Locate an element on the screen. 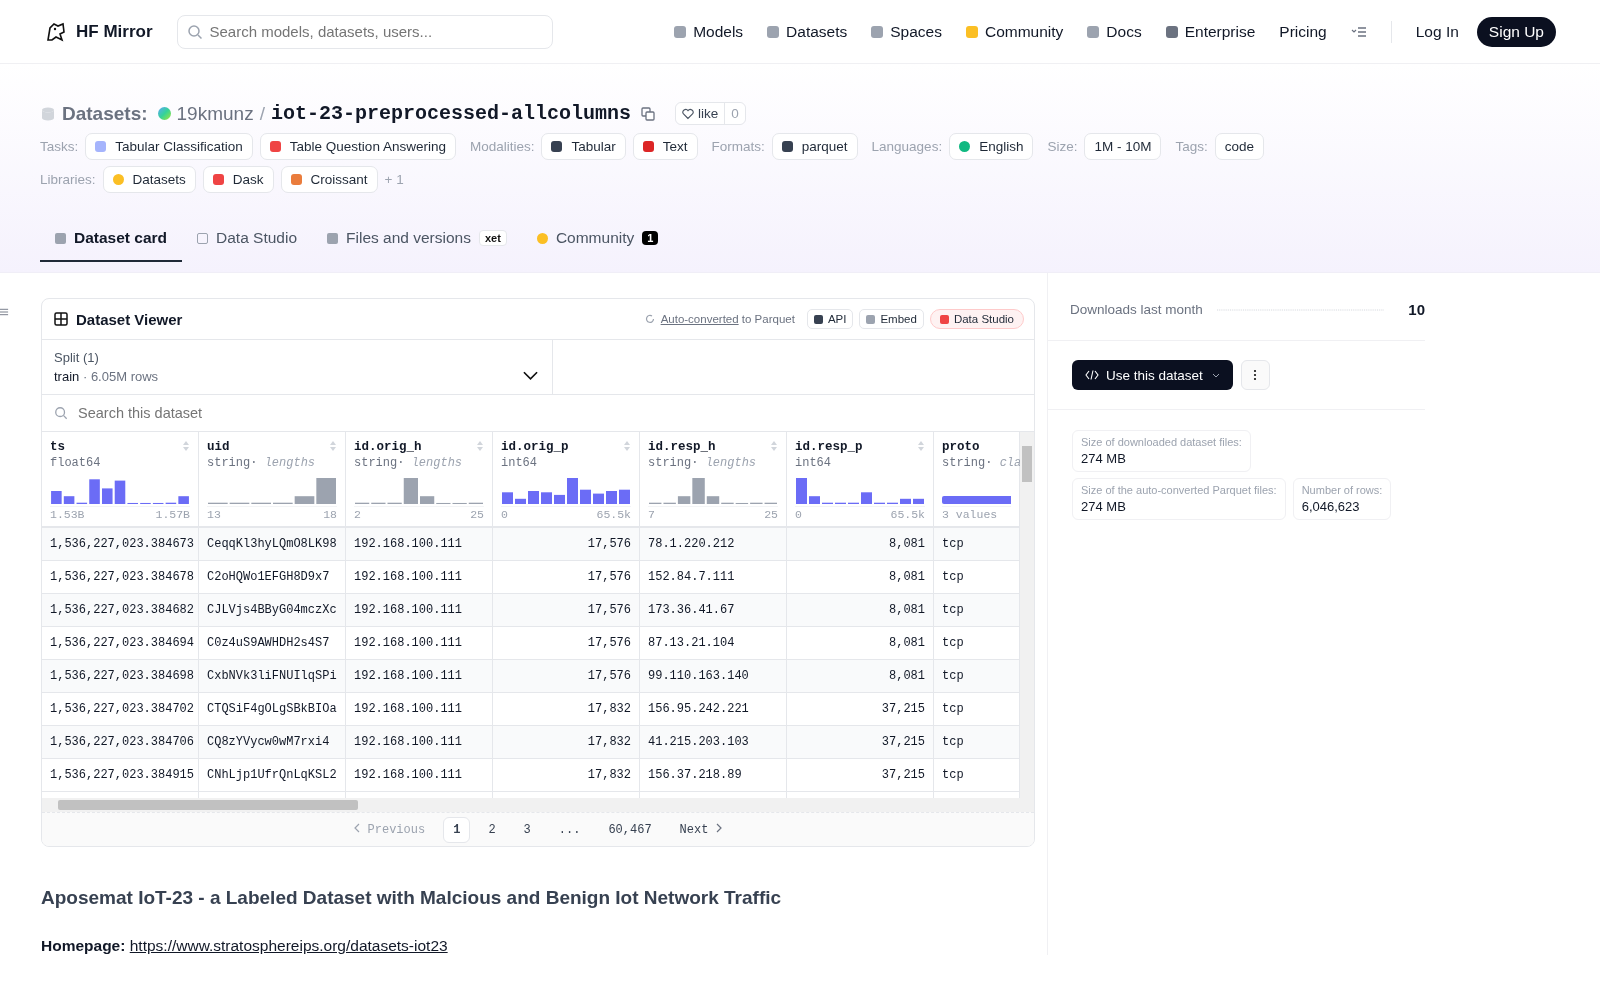  tag-chip: English is located at coordinates (991, 146).